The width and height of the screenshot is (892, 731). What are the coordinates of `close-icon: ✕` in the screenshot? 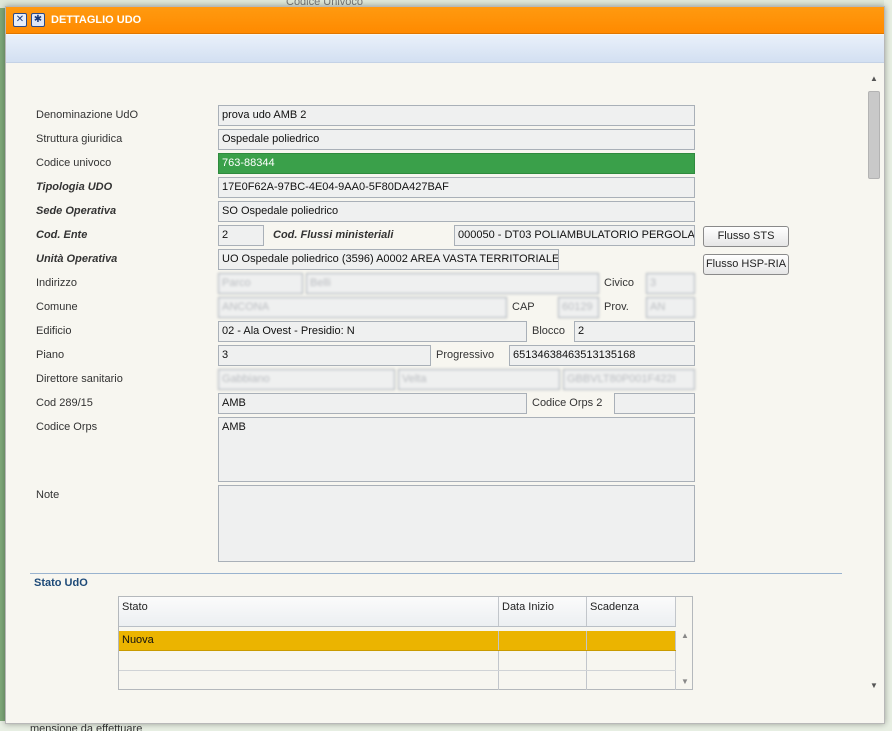 It's located at (20, 20).